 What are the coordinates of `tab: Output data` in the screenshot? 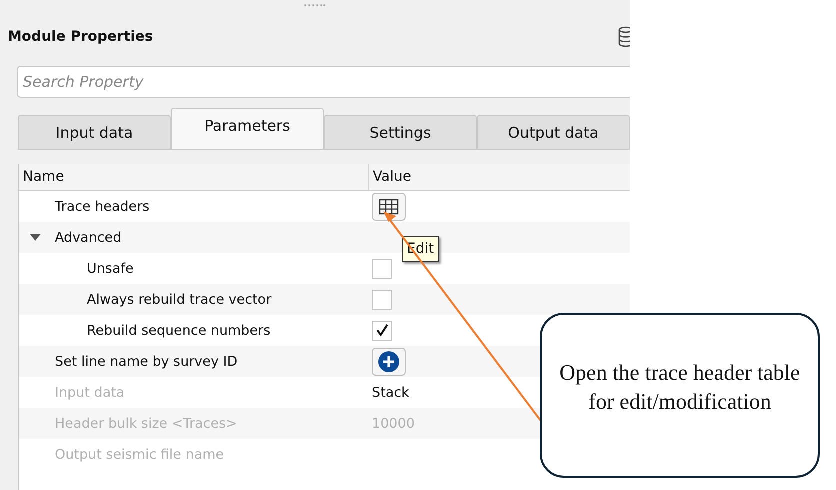 It's located at (553, 132).